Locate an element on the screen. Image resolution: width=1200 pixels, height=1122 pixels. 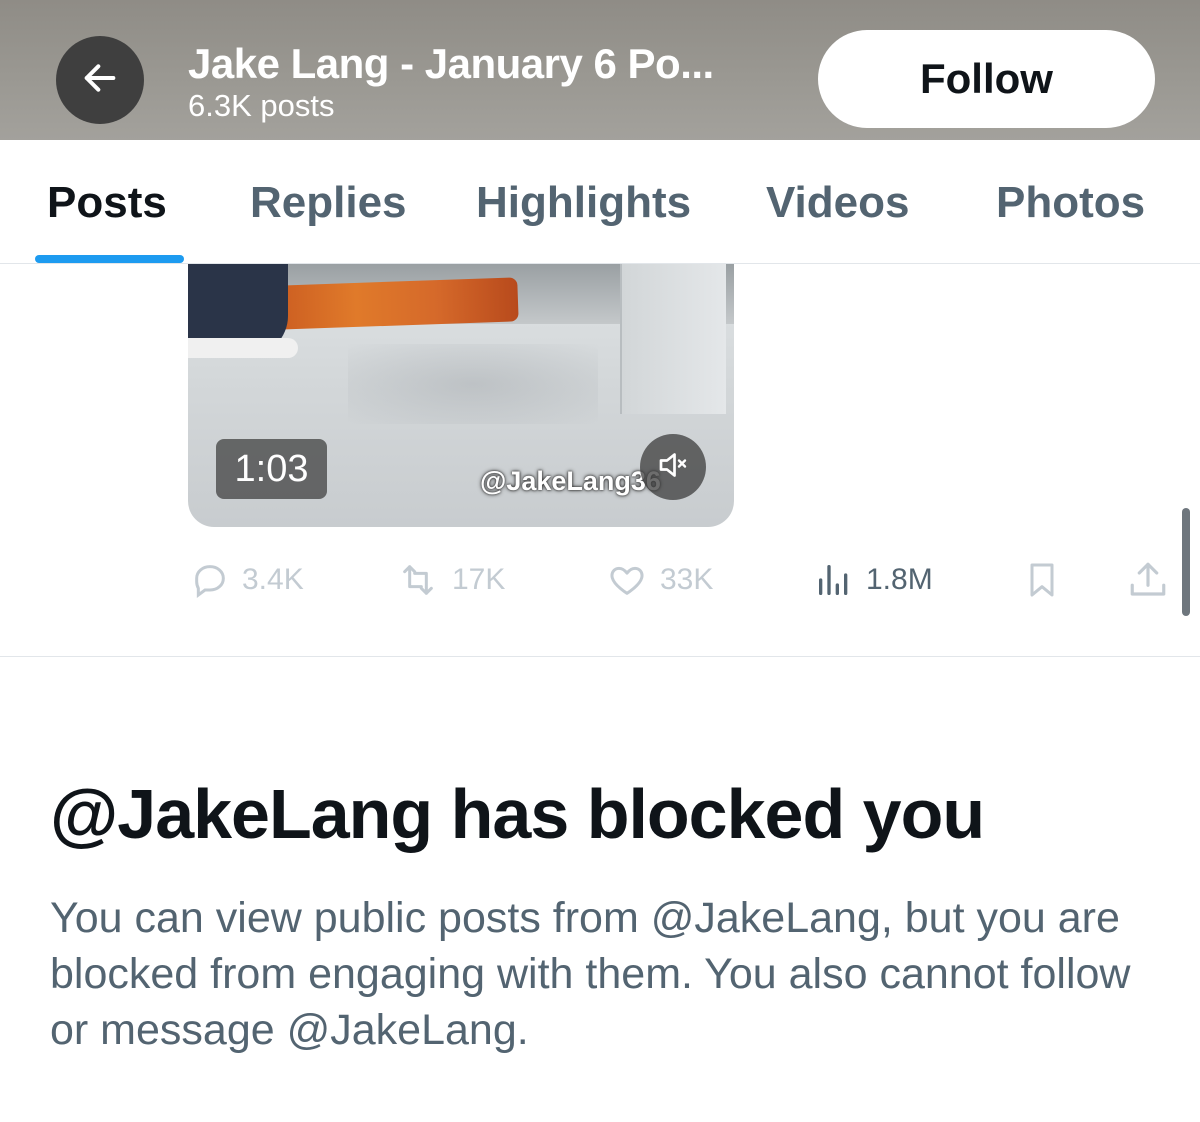
video-frame-post is located at coordinates (673, 339).